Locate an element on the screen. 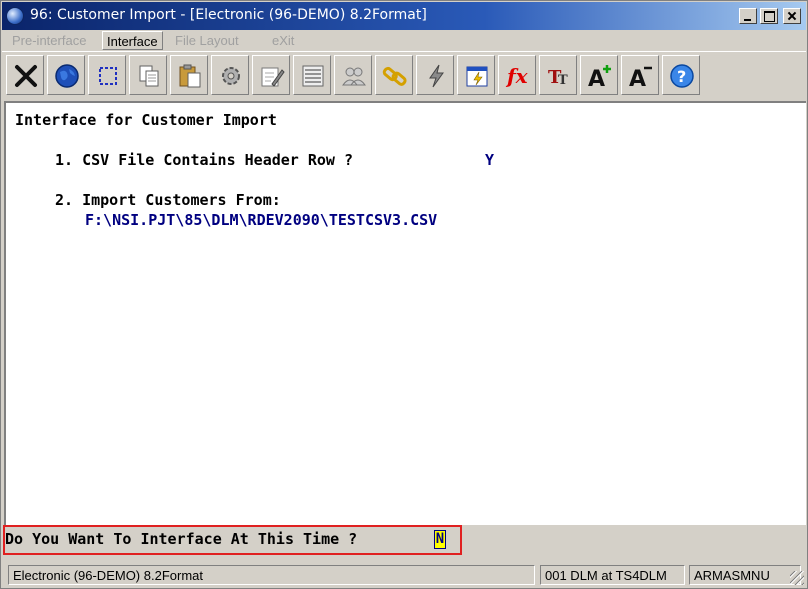 The height and width of the screenshot is (589, 808). font-decrease-tool: A is located at coordinates (640, 75).